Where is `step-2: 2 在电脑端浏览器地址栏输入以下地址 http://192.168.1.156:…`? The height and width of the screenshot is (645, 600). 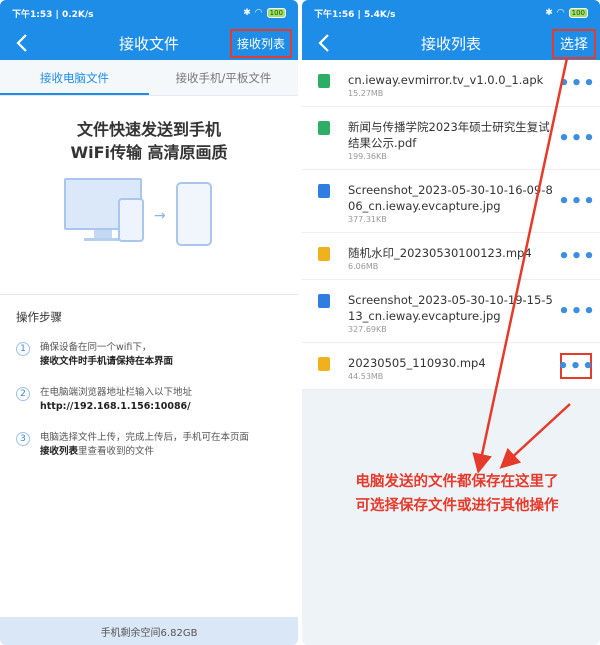
step-2: 2 在电脑端浏览器地址栏输入以下地址 http://192.168.1.156:… is located at coordinates (149, 400).